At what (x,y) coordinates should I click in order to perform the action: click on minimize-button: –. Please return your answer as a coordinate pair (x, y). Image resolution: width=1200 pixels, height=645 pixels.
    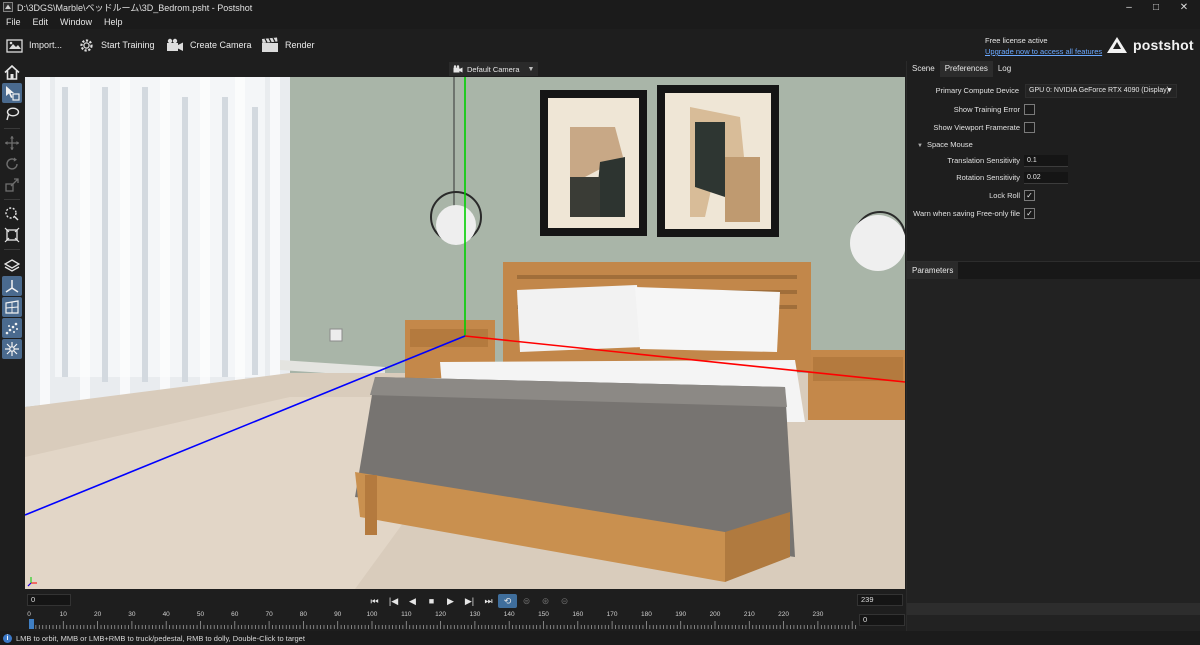
    Looking at the image, I should click on (1129, 7).